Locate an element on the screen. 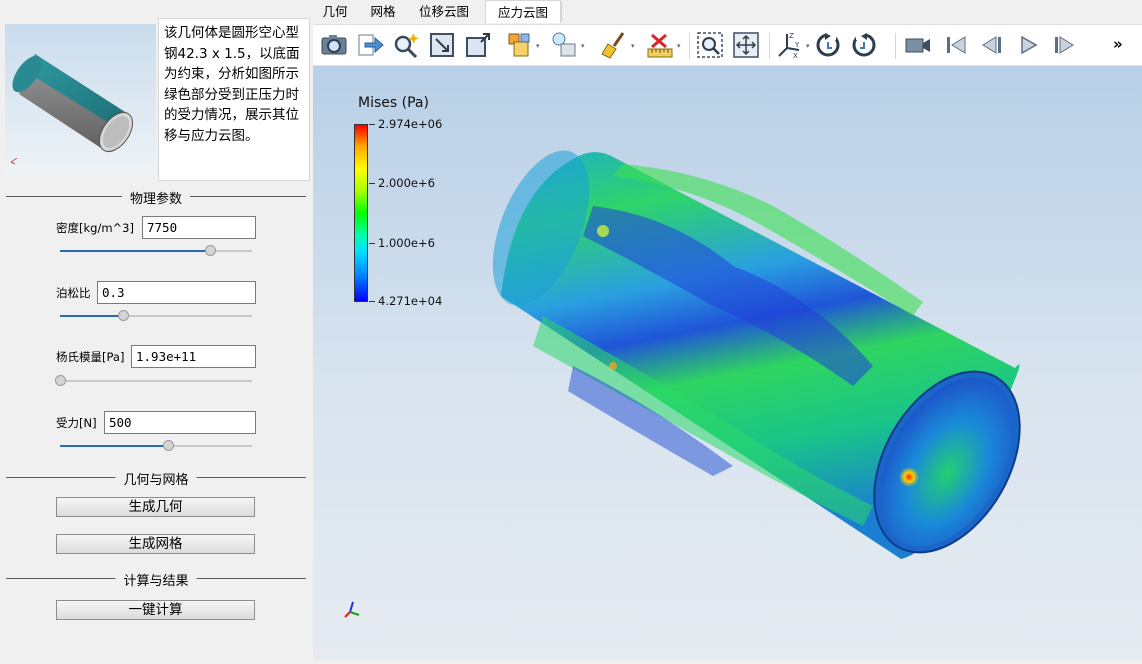 Image resolution: width=1142 pixels, height=664 pixels. generate-geometry-button: 生成几何 is located at coordinates (155, 507).